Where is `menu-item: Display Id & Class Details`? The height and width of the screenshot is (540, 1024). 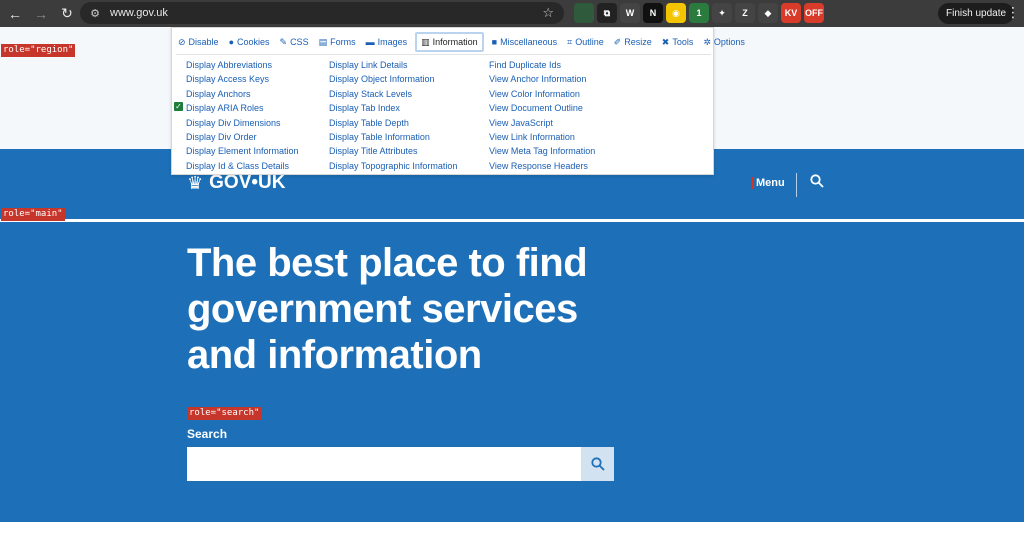
menu-item: Display Id & Class Details is located at coordinates (242, 166).